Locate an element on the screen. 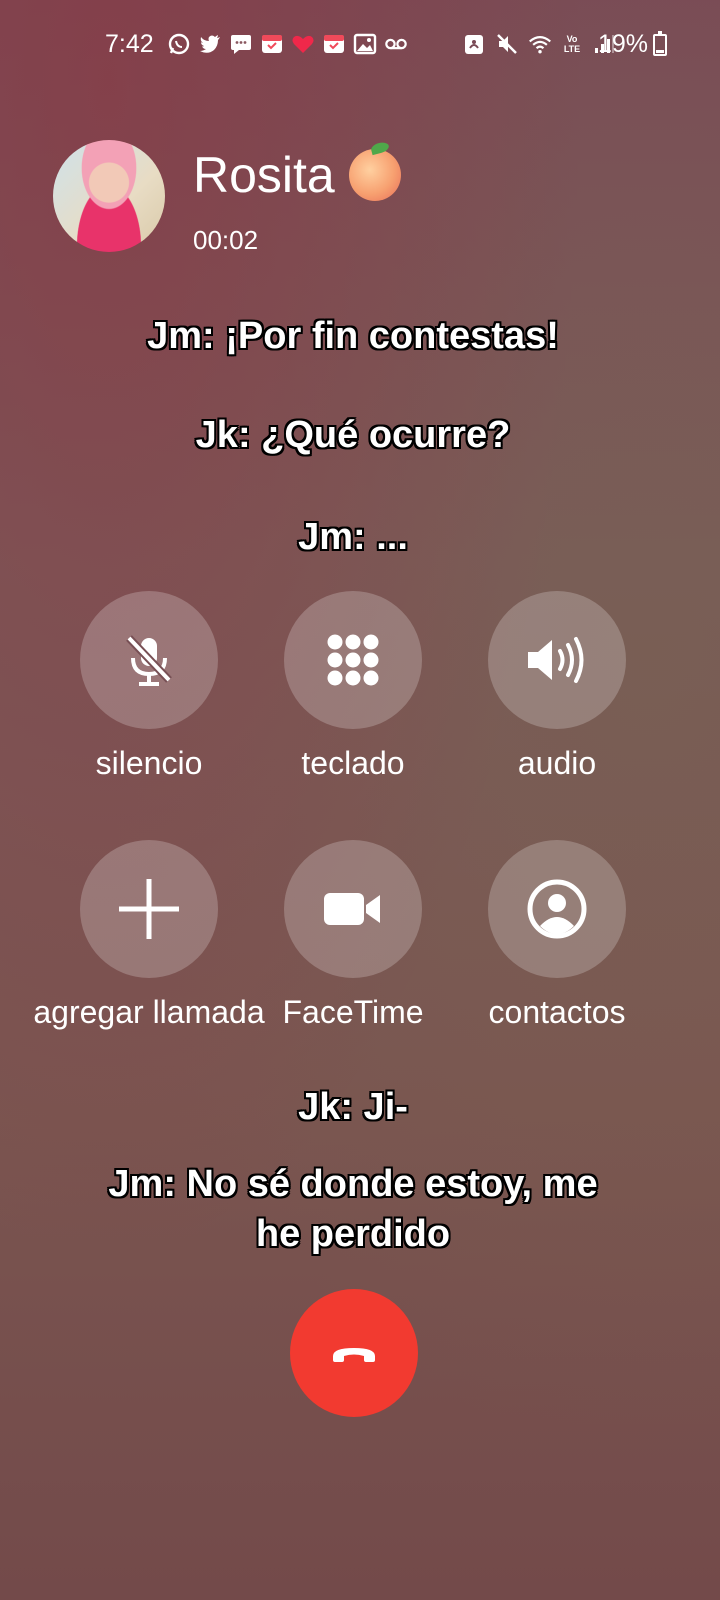 The image size is (720, 1600). status-time: 7:42 is located at coordinates (129, 44).